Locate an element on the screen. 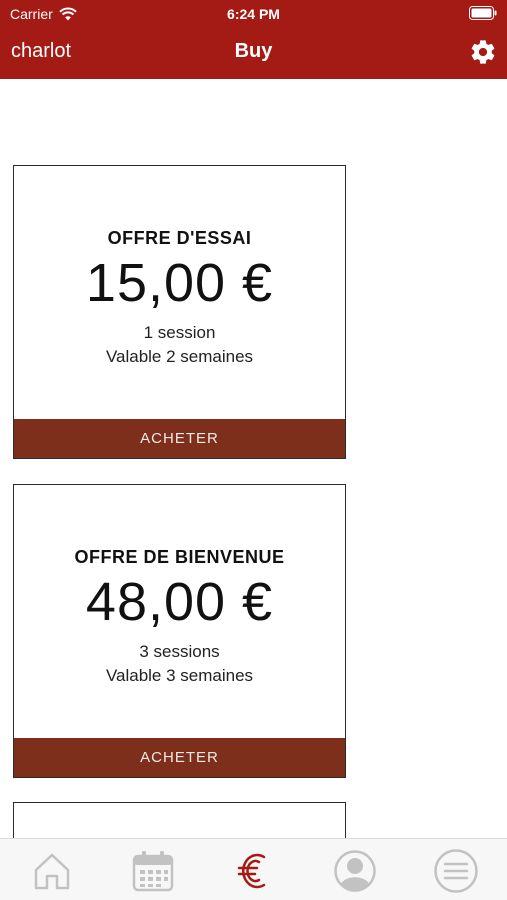 The height and width of the screenshot is (900, 507). offer-price: 48,00 € is located at coordinates (179, 602).